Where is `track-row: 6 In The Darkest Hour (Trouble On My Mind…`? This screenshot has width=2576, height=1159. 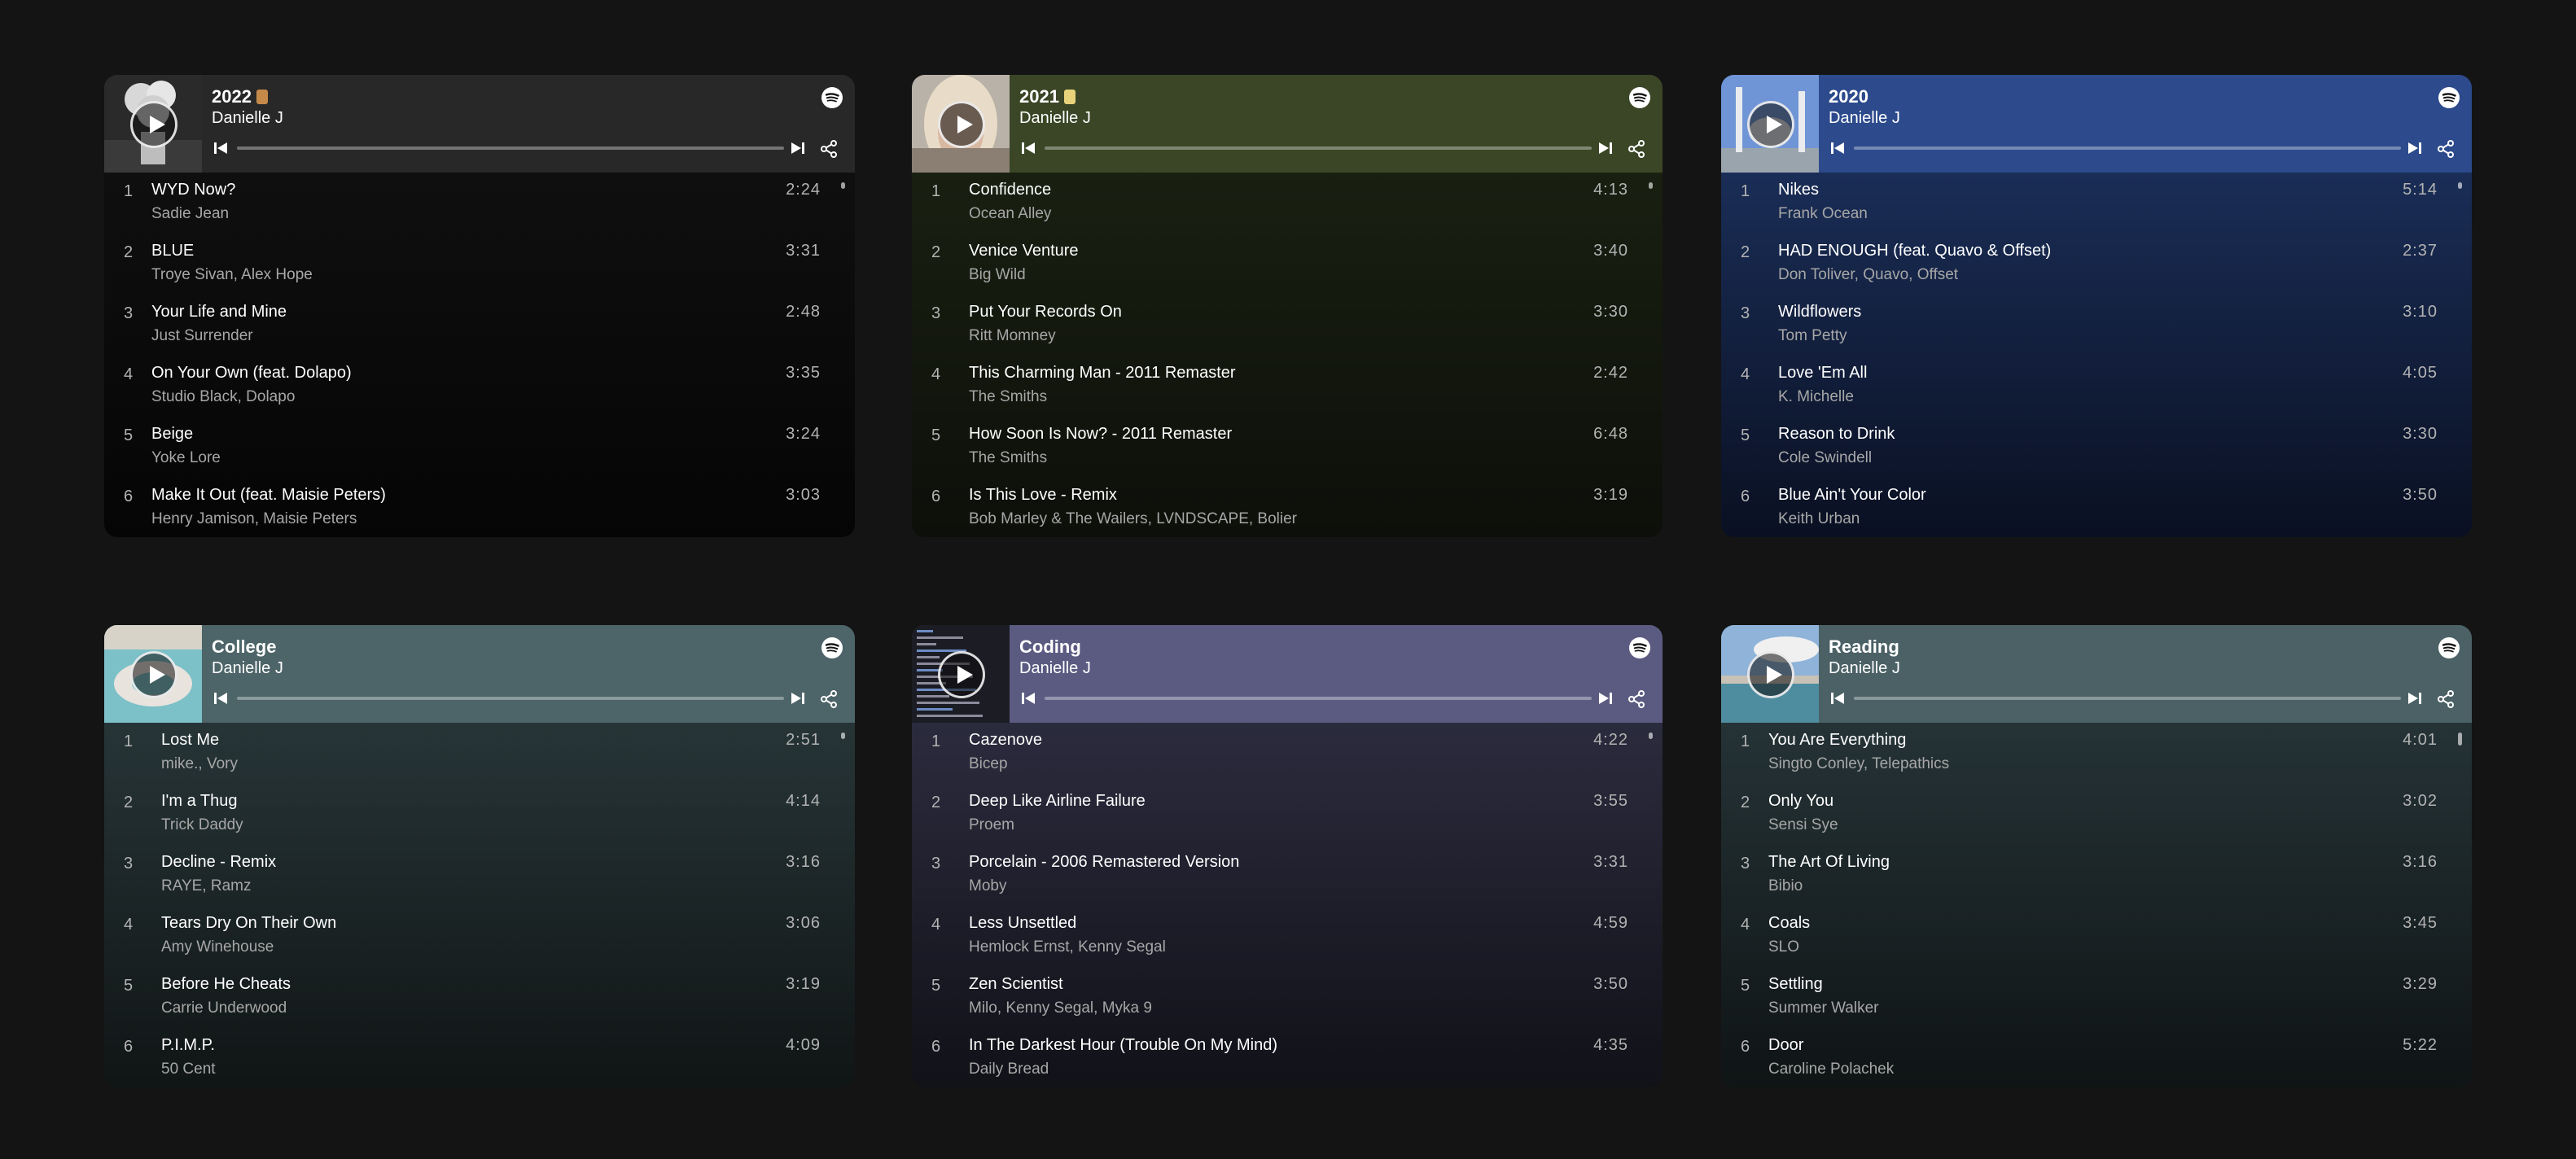
track-row: 6 In The Darkest Hour (Trouble On My Mind… is located at coordinates (1270, 1057).